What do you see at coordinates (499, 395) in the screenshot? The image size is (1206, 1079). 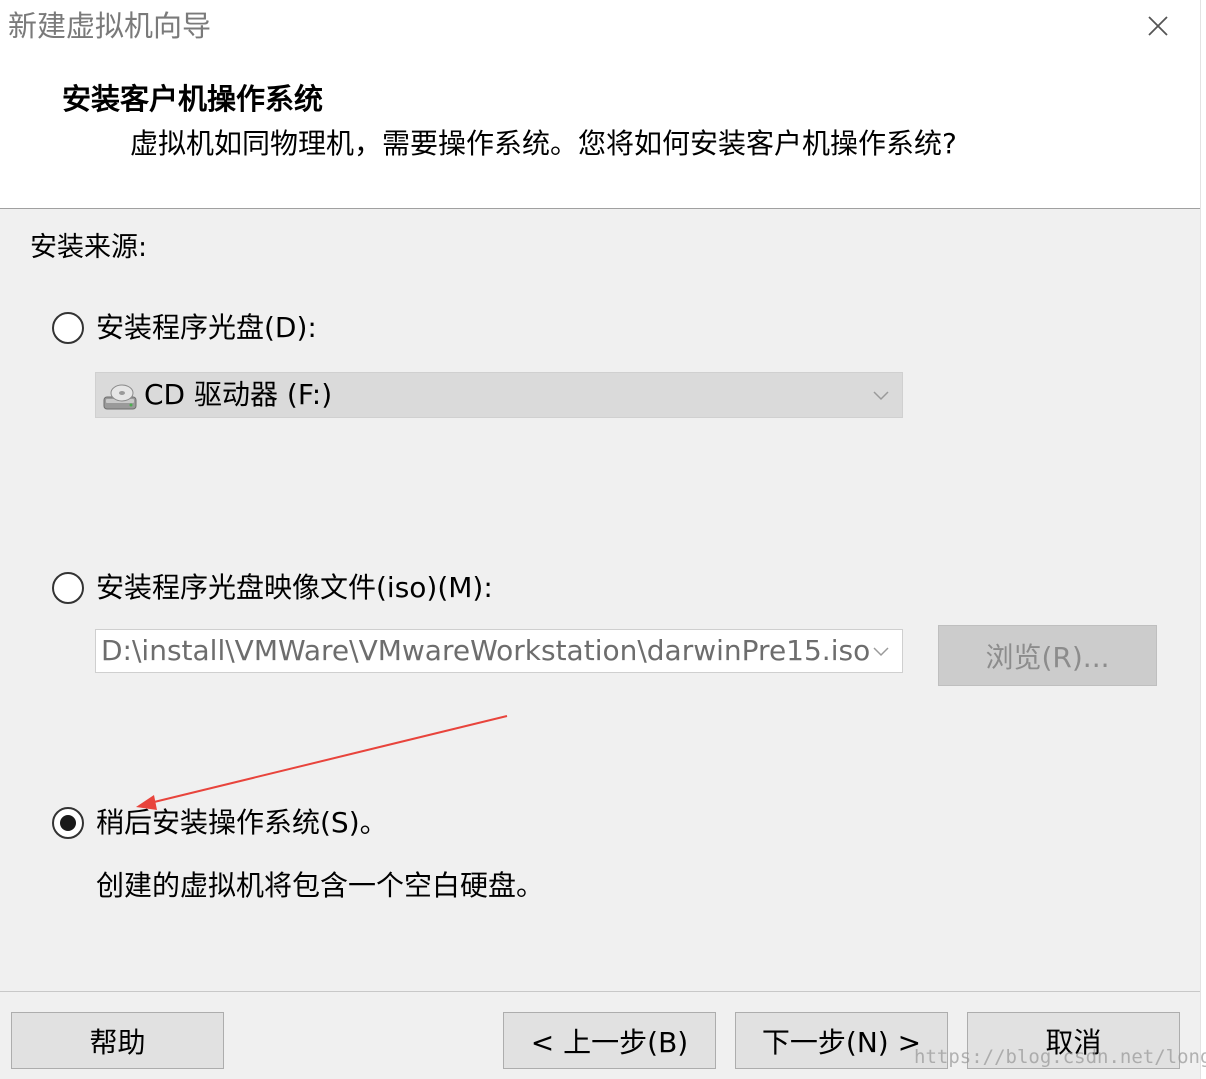 I see `cd-drive-select: CD 驱动器 (F:)` at bounding box center [499, 395].